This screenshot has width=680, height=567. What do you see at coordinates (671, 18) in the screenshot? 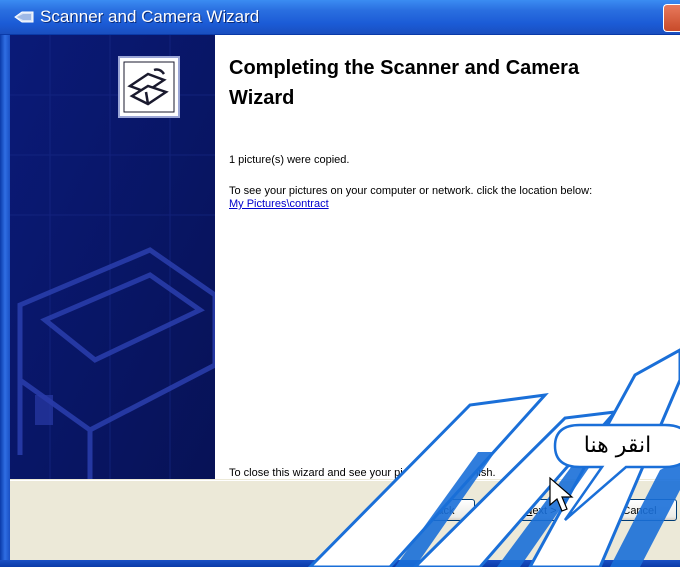
I see `close-button` at bounding box center [671, 18].